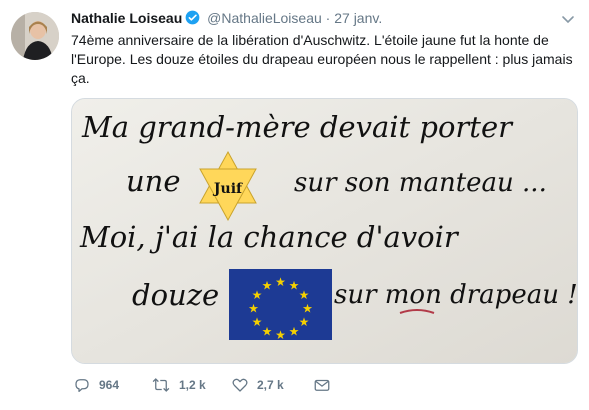  I want to click on tweet-date: 27 janv., so click(358, 18).